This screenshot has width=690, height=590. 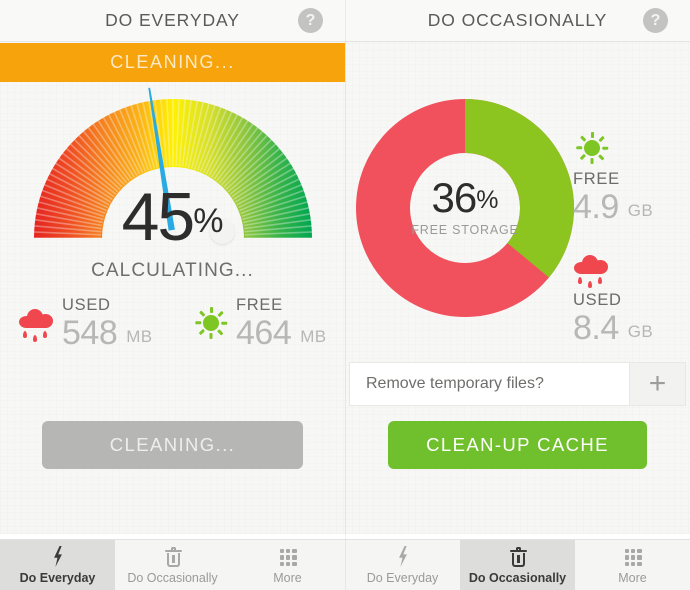 I want to click on donut-center-readout: 36% FREE STORAGE, so click(x=465, y=207).